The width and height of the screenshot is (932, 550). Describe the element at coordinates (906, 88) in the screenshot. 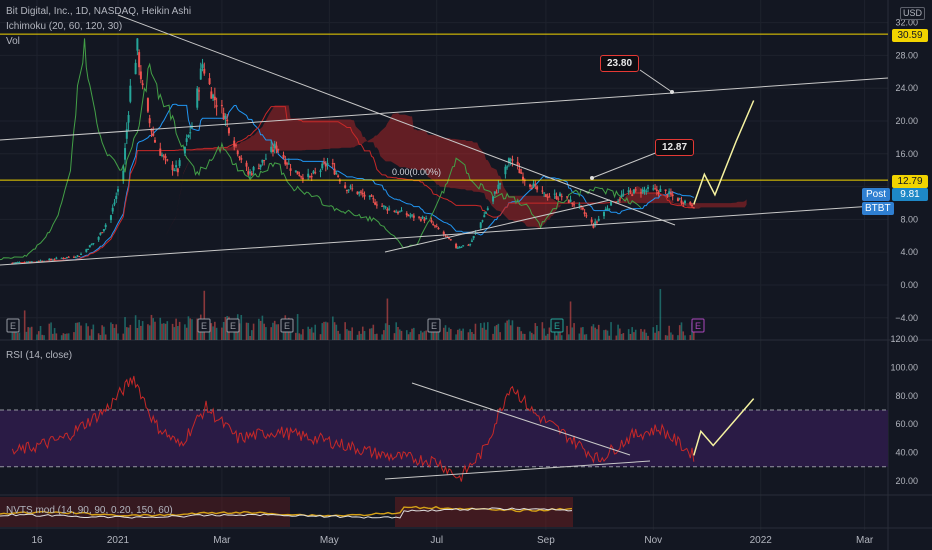

I see `price-axis-label: 24.00` at that location.